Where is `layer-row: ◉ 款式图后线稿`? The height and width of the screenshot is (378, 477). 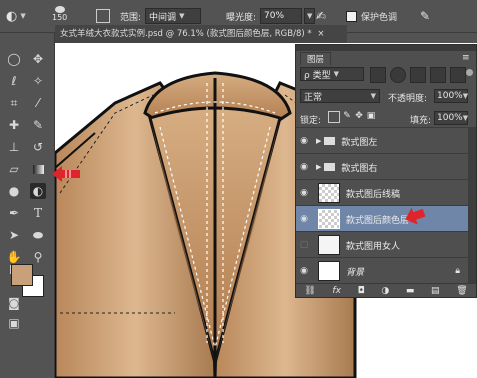
layer-row: ◉ 款式图后线稿 is located at coordinates (382, 192).